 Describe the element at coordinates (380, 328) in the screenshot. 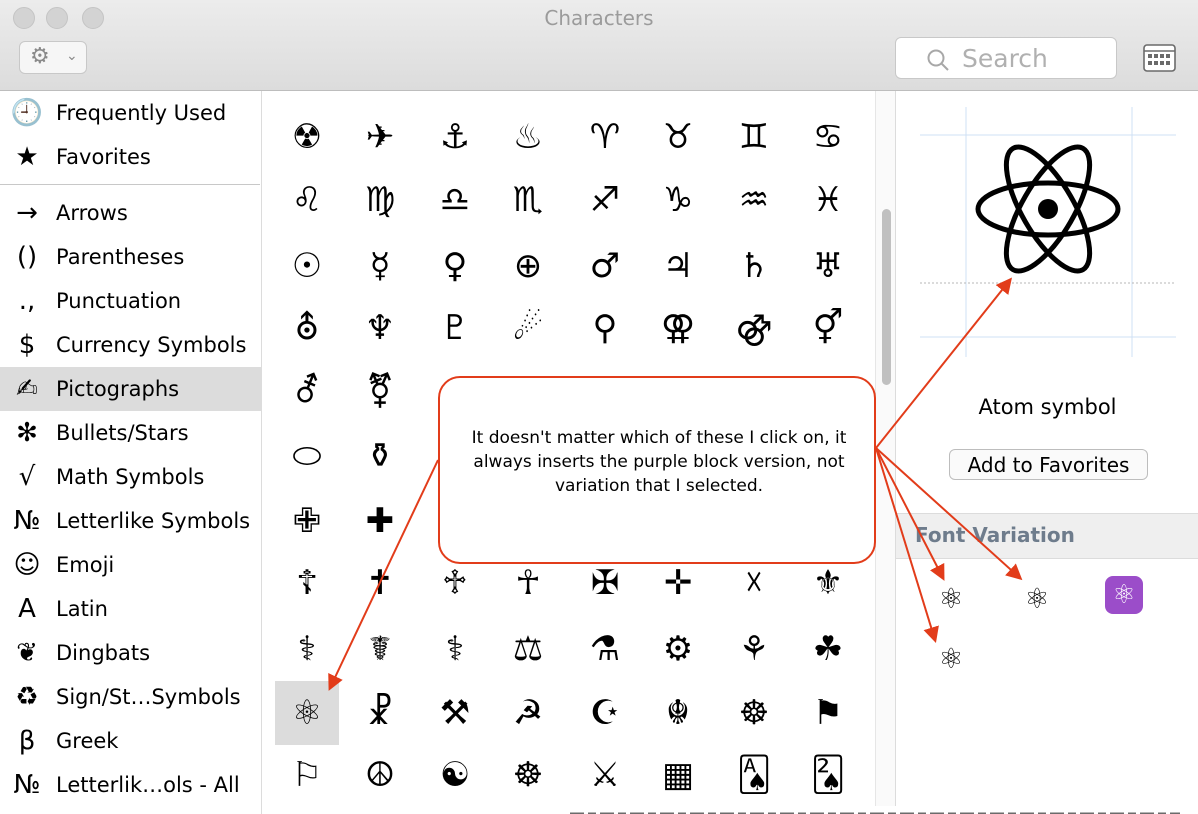

I see `glyph-cell: ♆` at that location.